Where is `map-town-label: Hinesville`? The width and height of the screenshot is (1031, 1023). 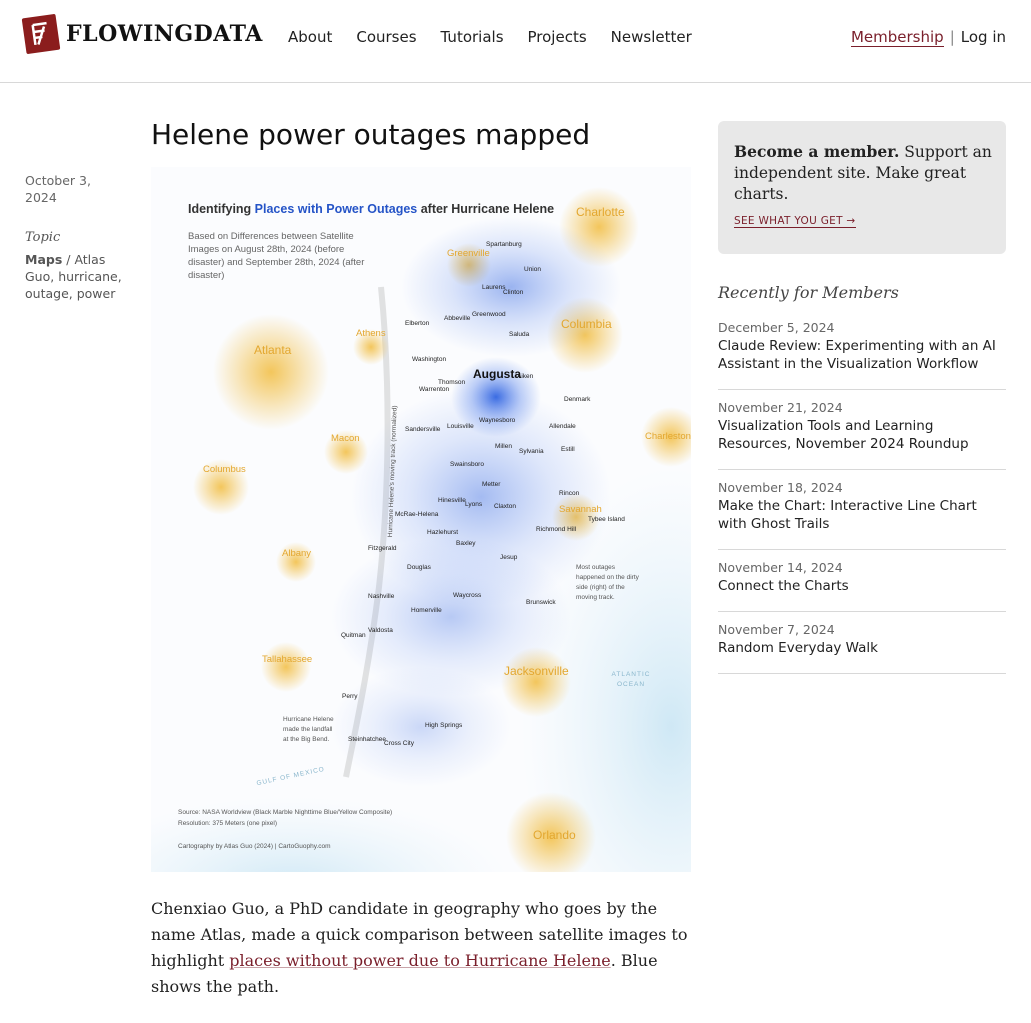
map-town-label: Hinesville is located at coordinates (452, 500).